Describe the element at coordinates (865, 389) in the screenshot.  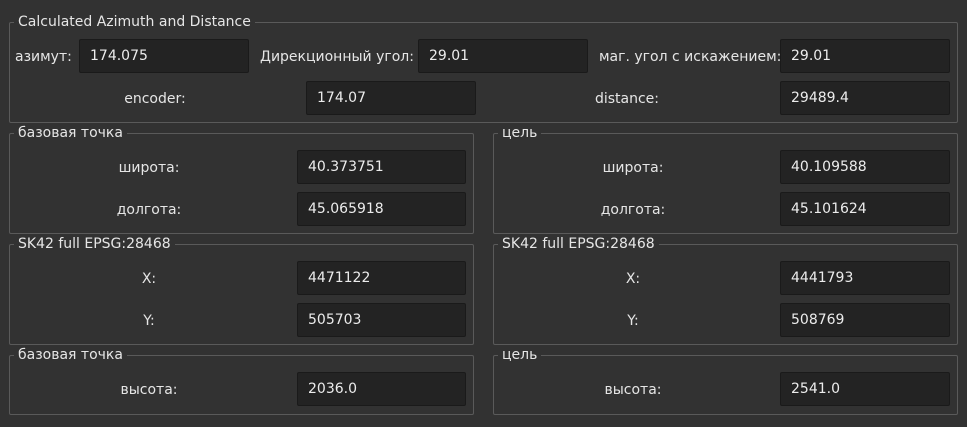
I see `target-alt-field: 2541.0` at that location.